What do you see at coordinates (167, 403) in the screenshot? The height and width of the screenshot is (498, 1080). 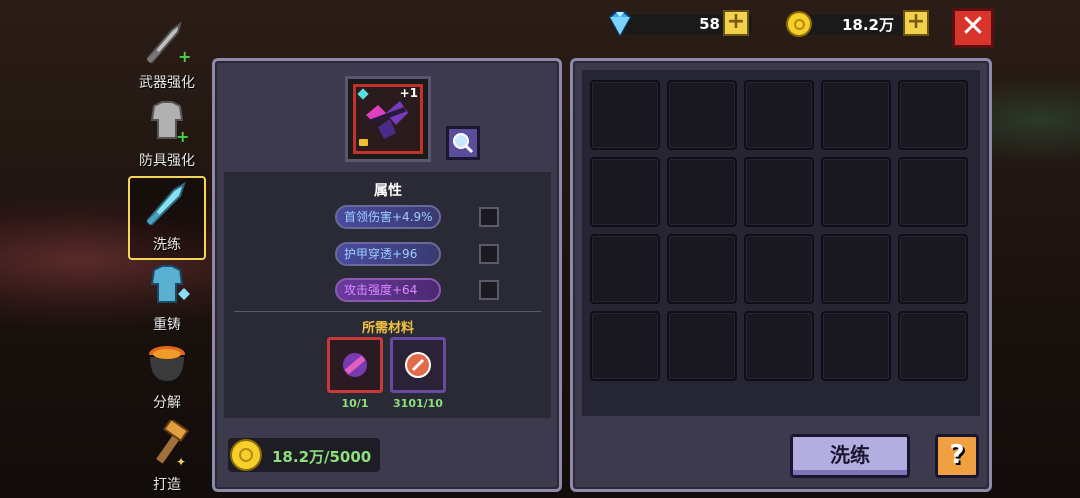 I see `sidebar-item-label: 分解` at bounding box center [167, 403].